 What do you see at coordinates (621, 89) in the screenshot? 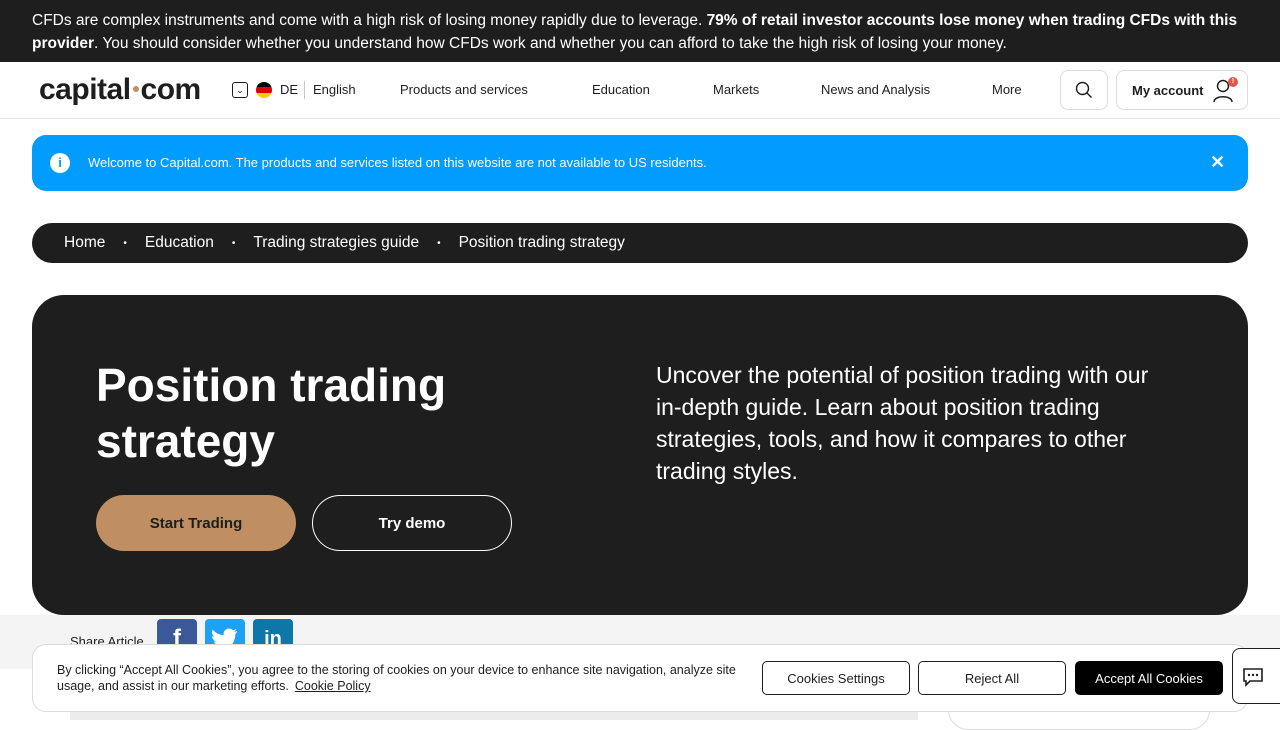
I see `nav-education: Education` at bounding box center [621, 89].